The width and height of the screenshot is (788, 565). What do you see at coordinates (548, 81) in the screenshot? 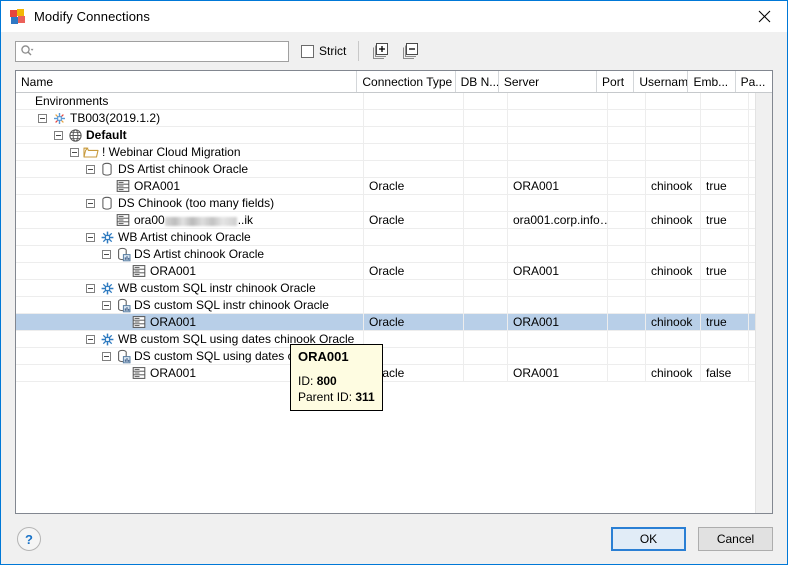
I see `column-header-server: Server` at bounding box center [548, 81].